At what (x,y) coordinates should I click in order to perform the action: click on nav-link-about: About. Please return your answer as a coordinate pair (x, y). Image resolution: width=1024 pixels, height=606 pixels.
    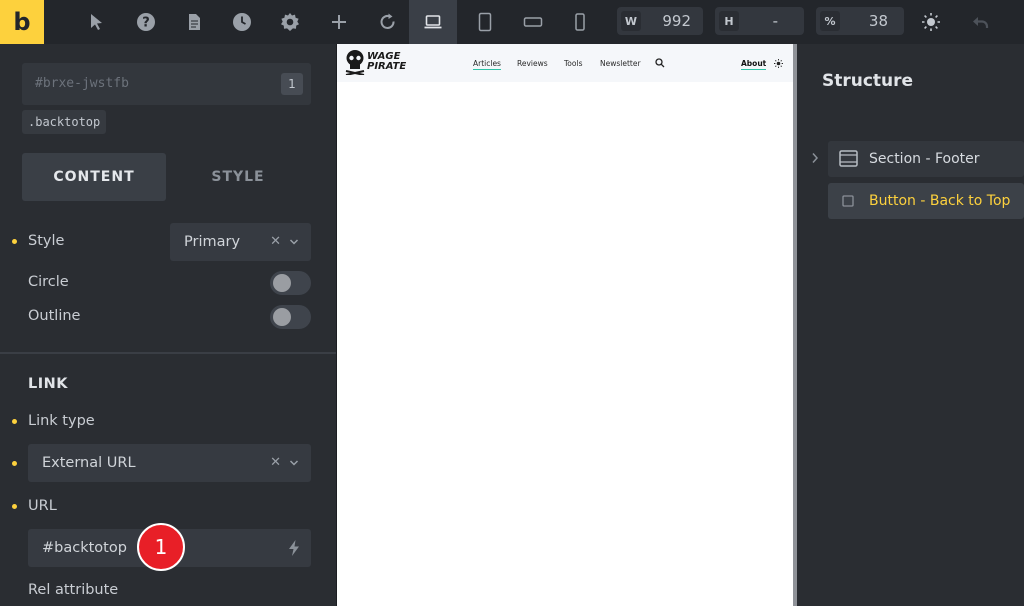
    Looking at the image, I should click on (754, 64).